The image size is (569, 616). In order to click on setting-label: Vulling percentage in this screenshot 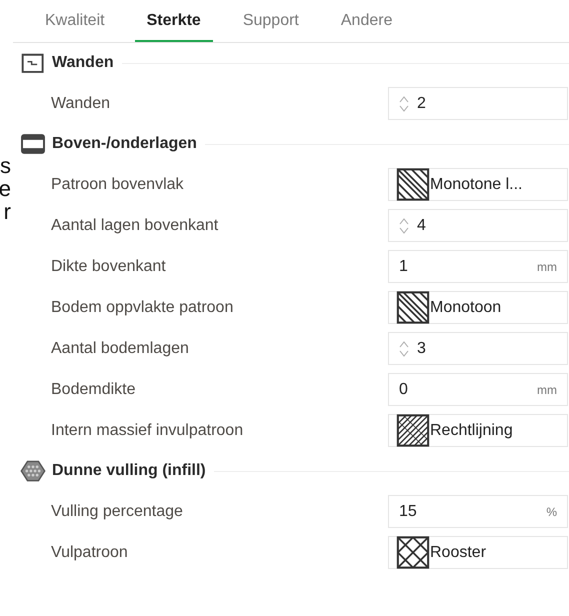, I will do `click(117, 511)`.